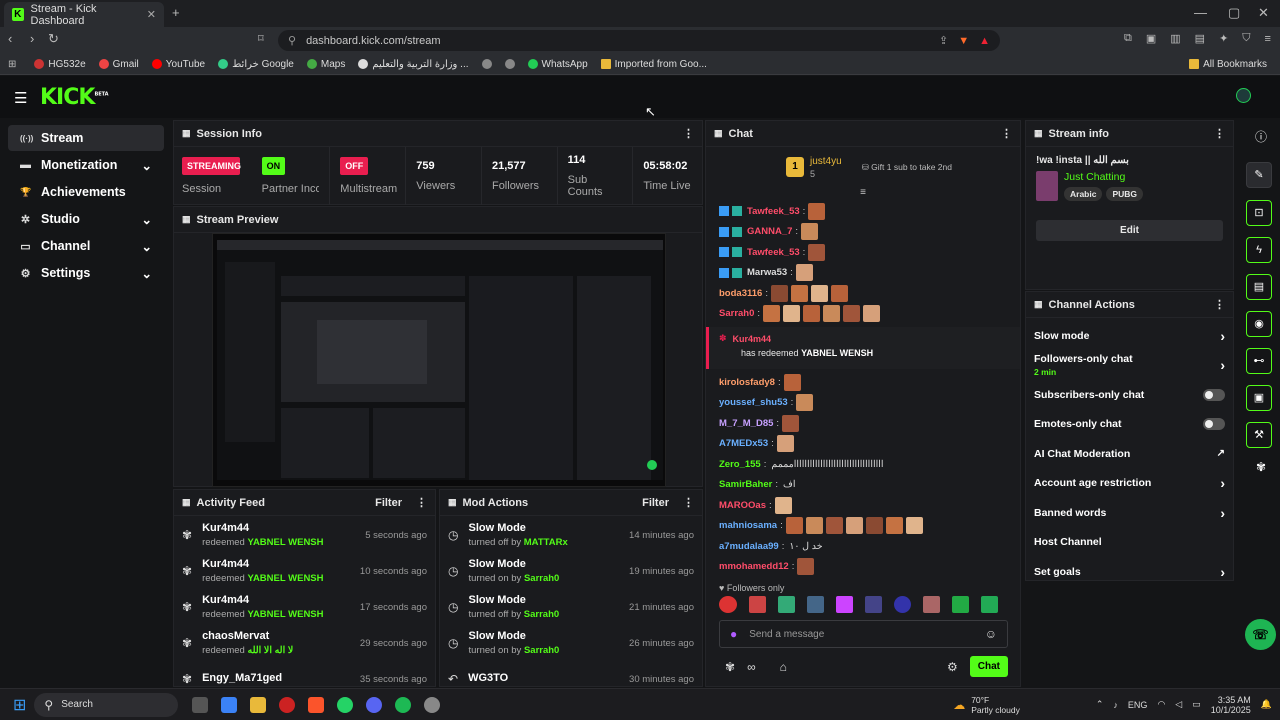 Image resolution: width=1280 pixels, height=720 pixels. What do you see at coordinates (1259, 324) in the screenshot?
I see `chat-bubble-icon: ◉` at bounding box center [1259, 324].